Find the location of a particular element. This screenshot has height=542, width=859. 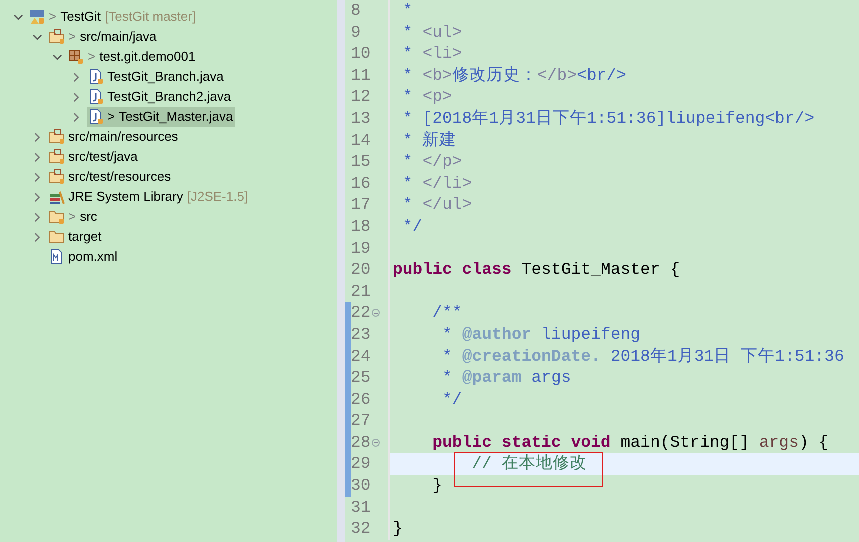

code-line: public class TestGit_Master { is located at coordinates (536, 270).